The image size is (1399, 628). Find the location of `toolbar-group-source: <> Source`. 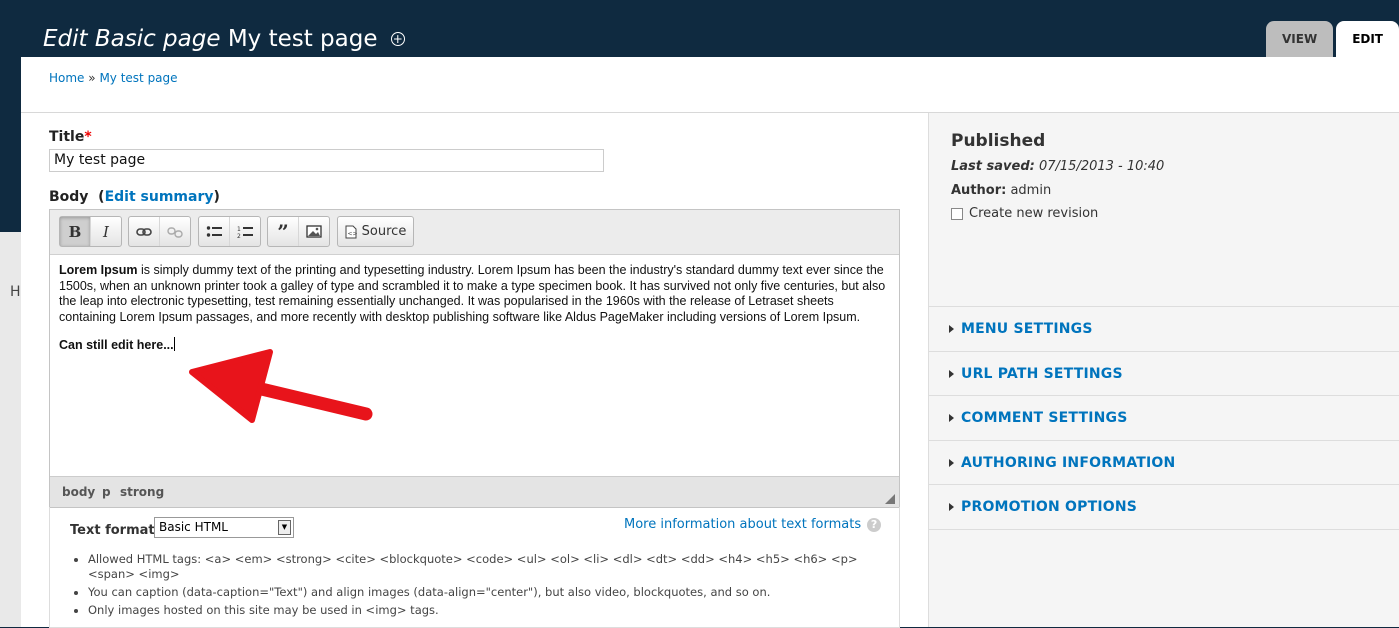

toolbar-group-source: <> Source is located at coordinates (375, 231).